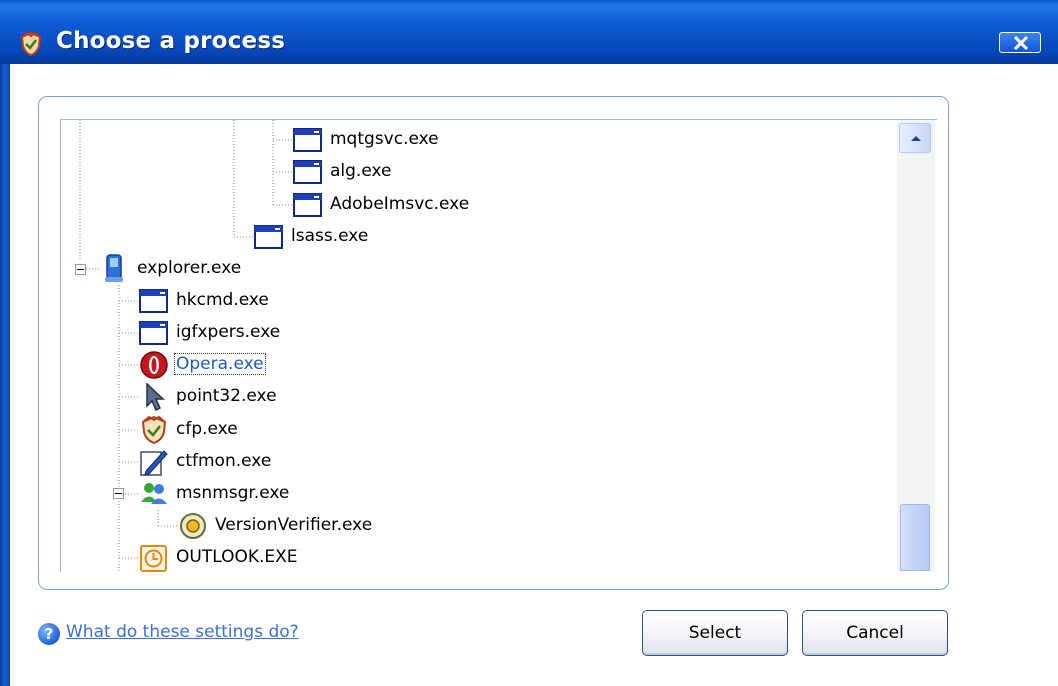 The height and width of the screenshot is (686, 1058). I want to click on node-label: mqtgsvc.exe, so click(384, 139).